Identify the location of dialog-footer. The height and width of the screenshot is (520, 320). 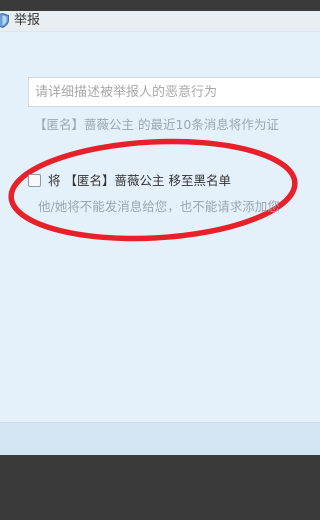
(160, 438).